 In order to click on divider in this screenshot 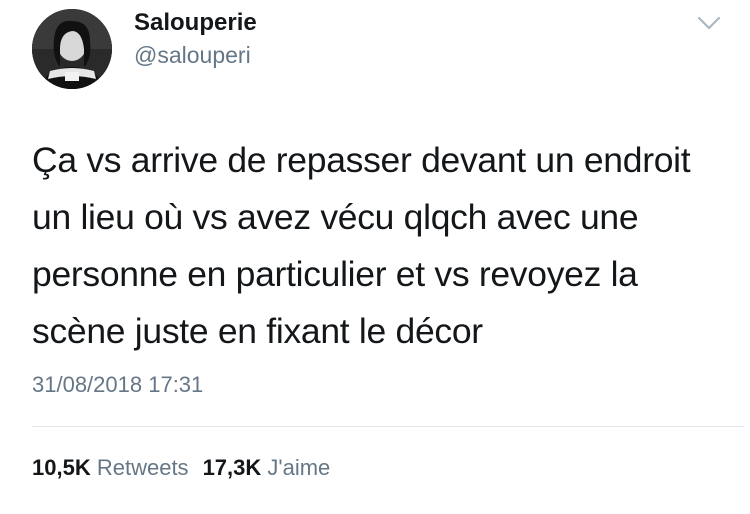, I will do `click(388, 426)`.